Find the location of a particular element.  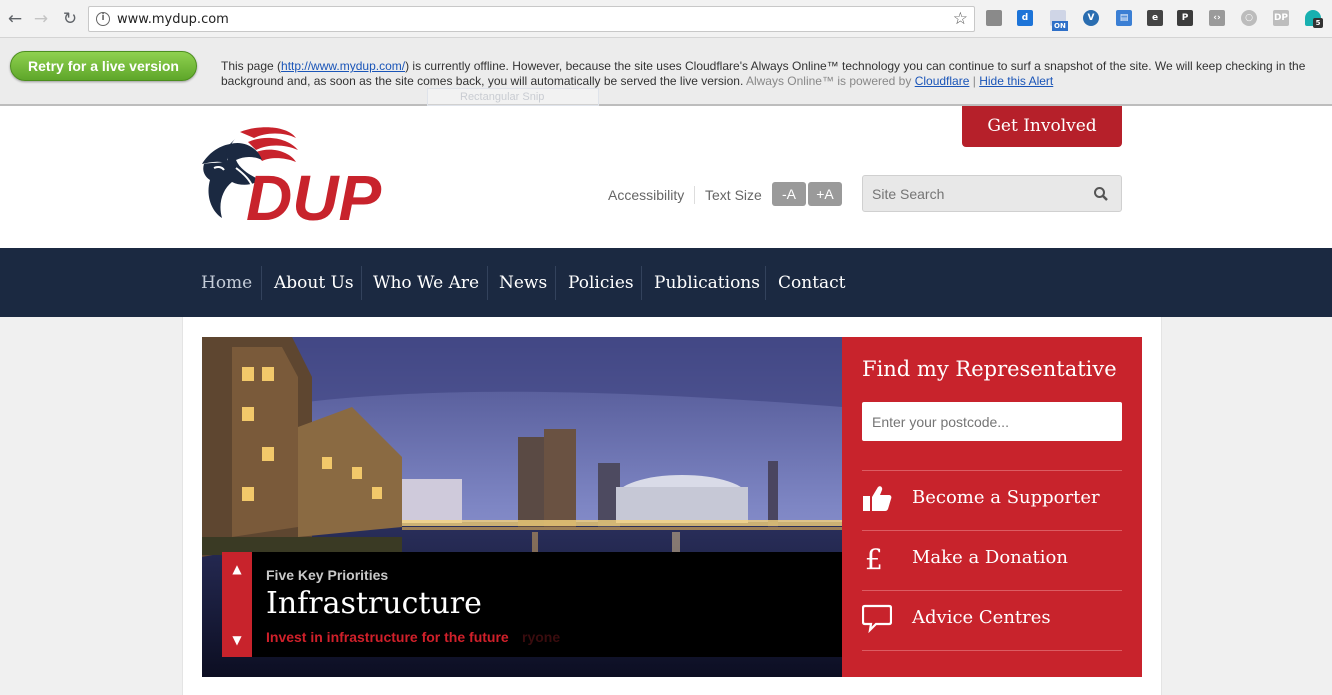

site-search is located at coordinates (992, 193).